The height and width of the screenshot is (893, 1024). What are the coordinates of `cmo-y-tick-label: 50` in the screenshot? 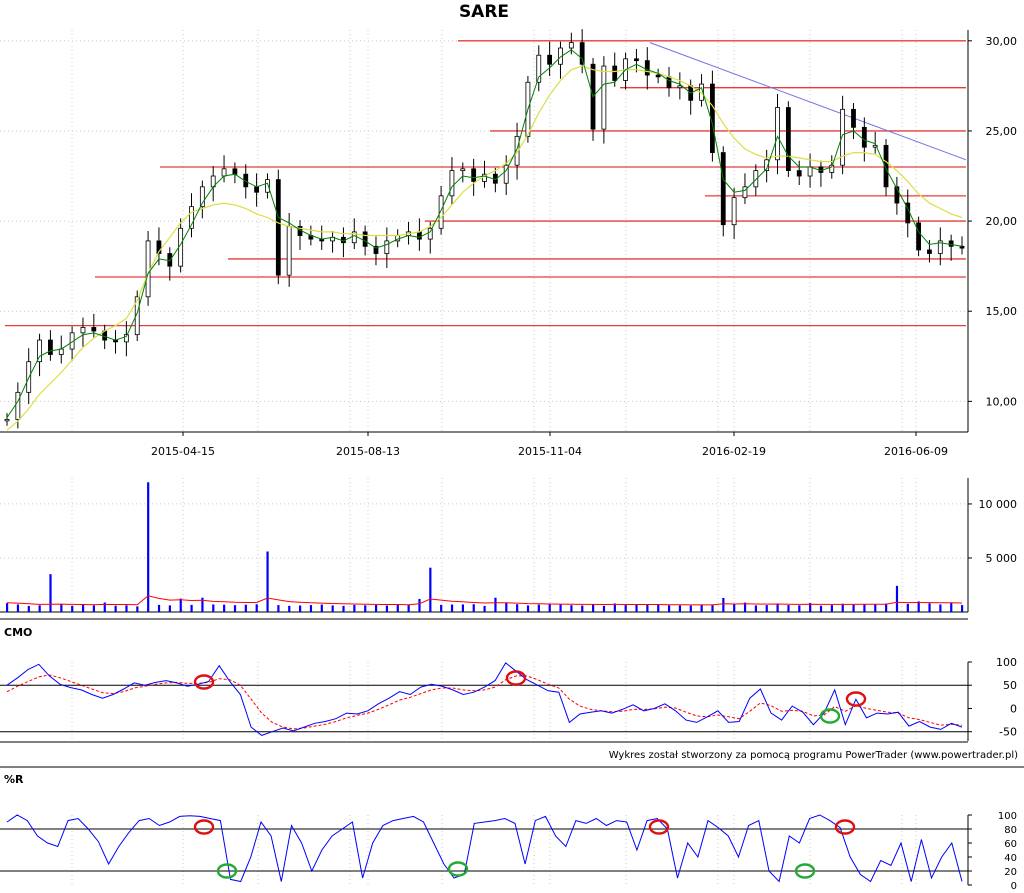 It's located at (1010, 685).